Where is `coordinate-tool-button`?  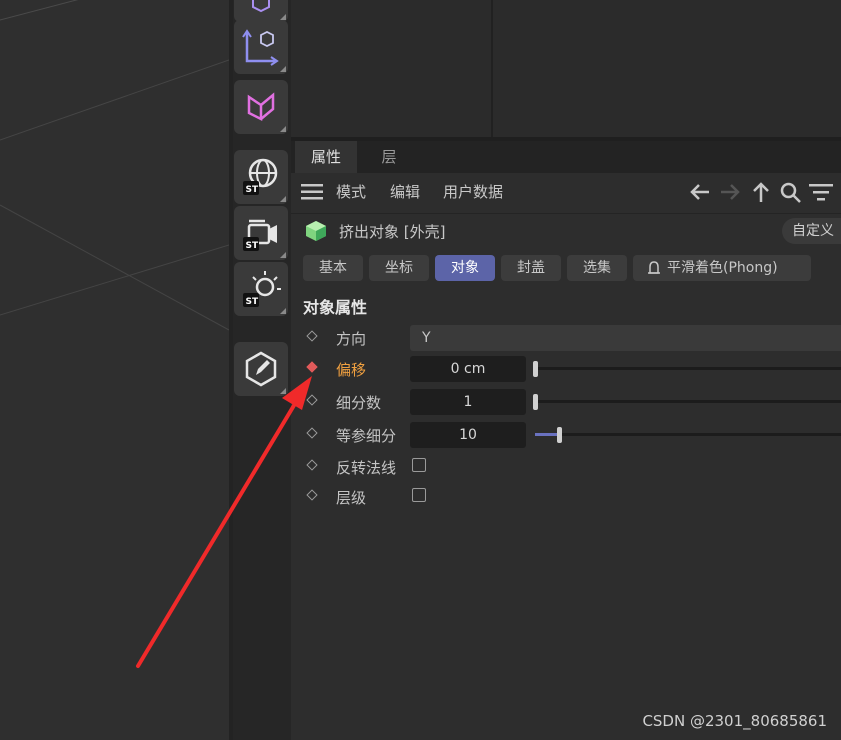 coordinate-tool-button is located at coordinates (261, 47).